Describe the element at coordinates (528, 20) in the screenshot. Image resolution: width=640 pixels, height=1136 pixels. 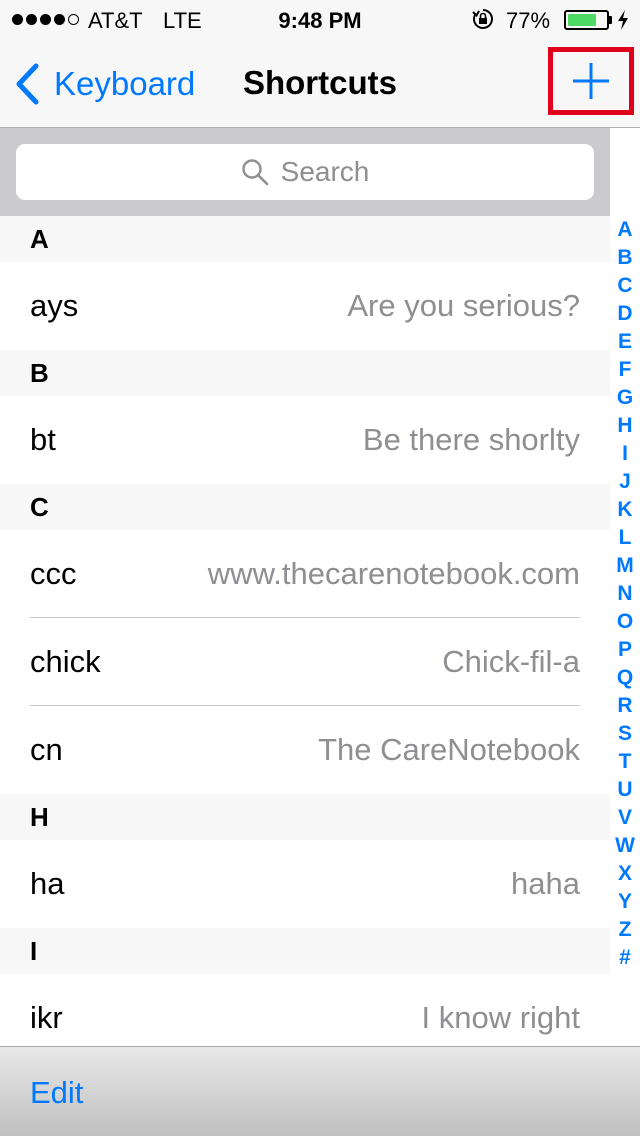
I see `battery-percent: 77%` at that location.